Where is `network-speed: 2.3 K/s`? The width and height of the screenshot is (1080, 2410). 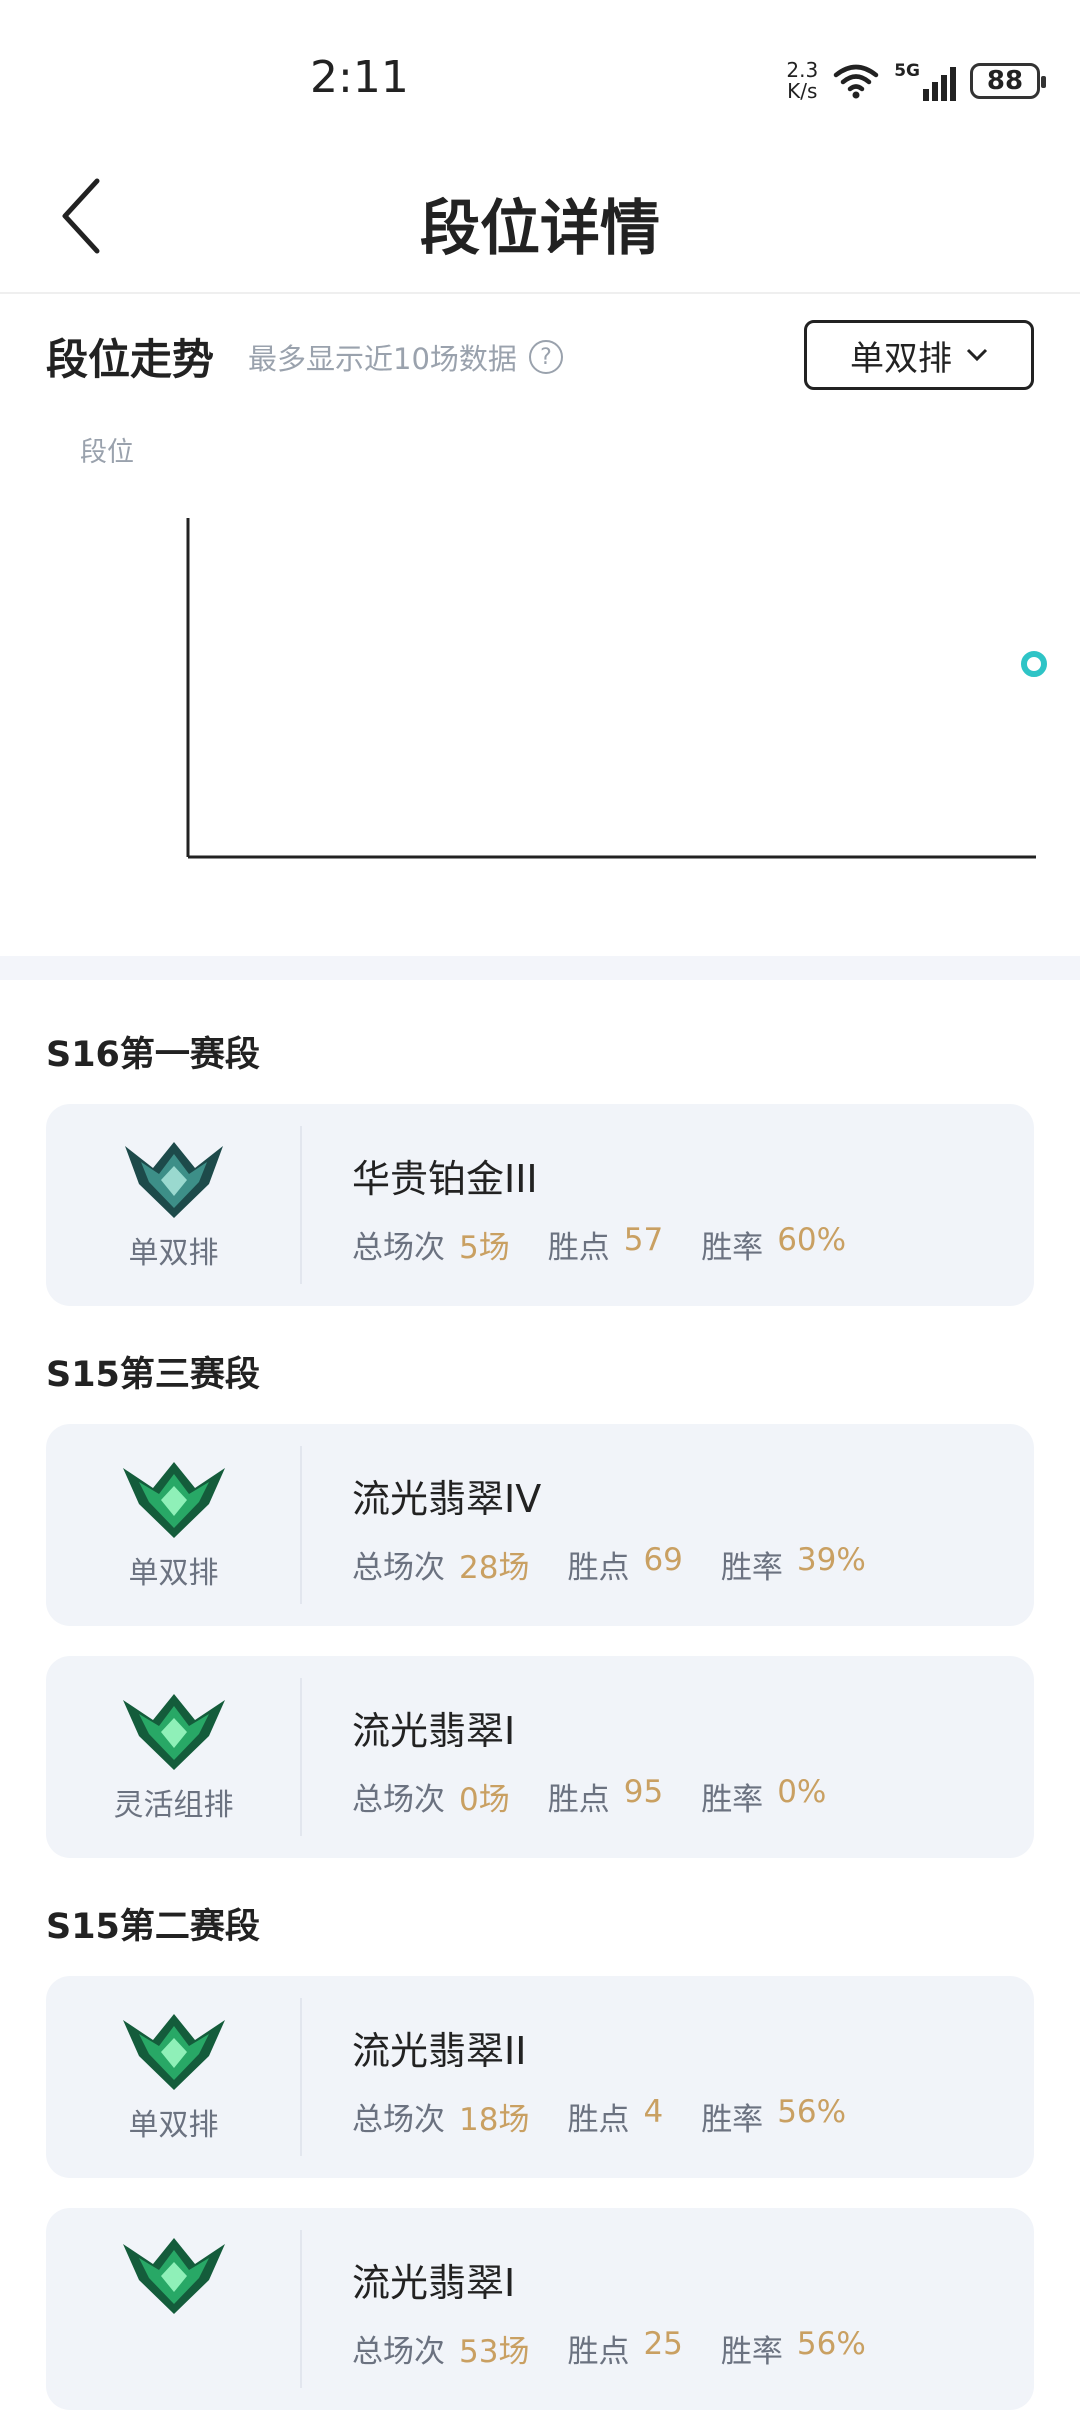 network-speed: 2.3 K/s is located at coordinates (802, 80).